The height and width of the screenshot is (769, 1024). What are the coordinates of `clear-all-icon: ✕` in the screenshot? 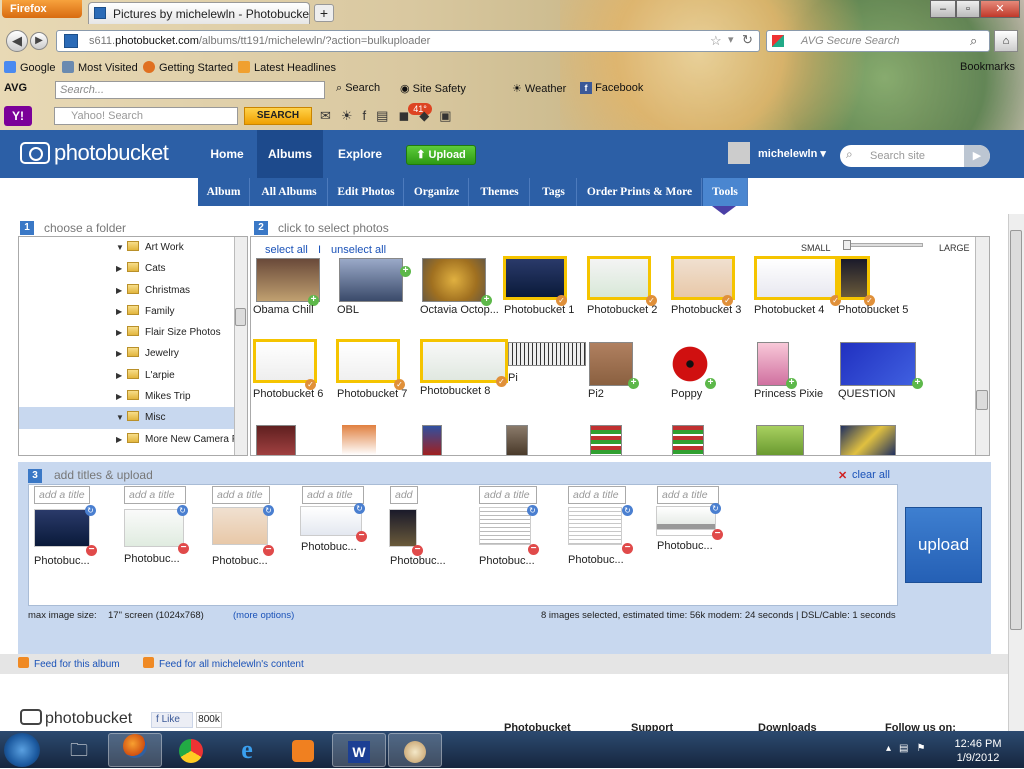 It's located at (842, 475).